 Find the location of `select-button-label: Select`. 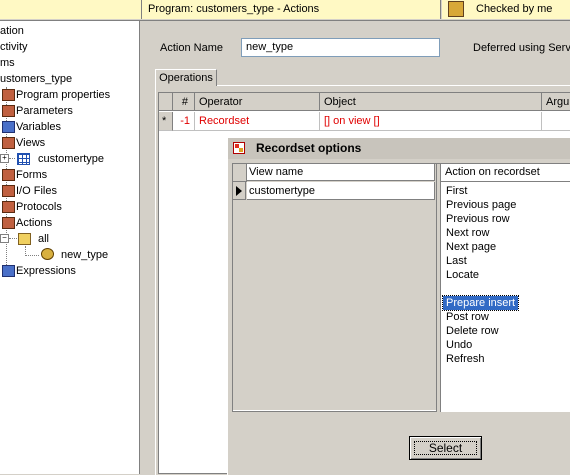

select-button-label: Select is located at coordinates (445, 448).